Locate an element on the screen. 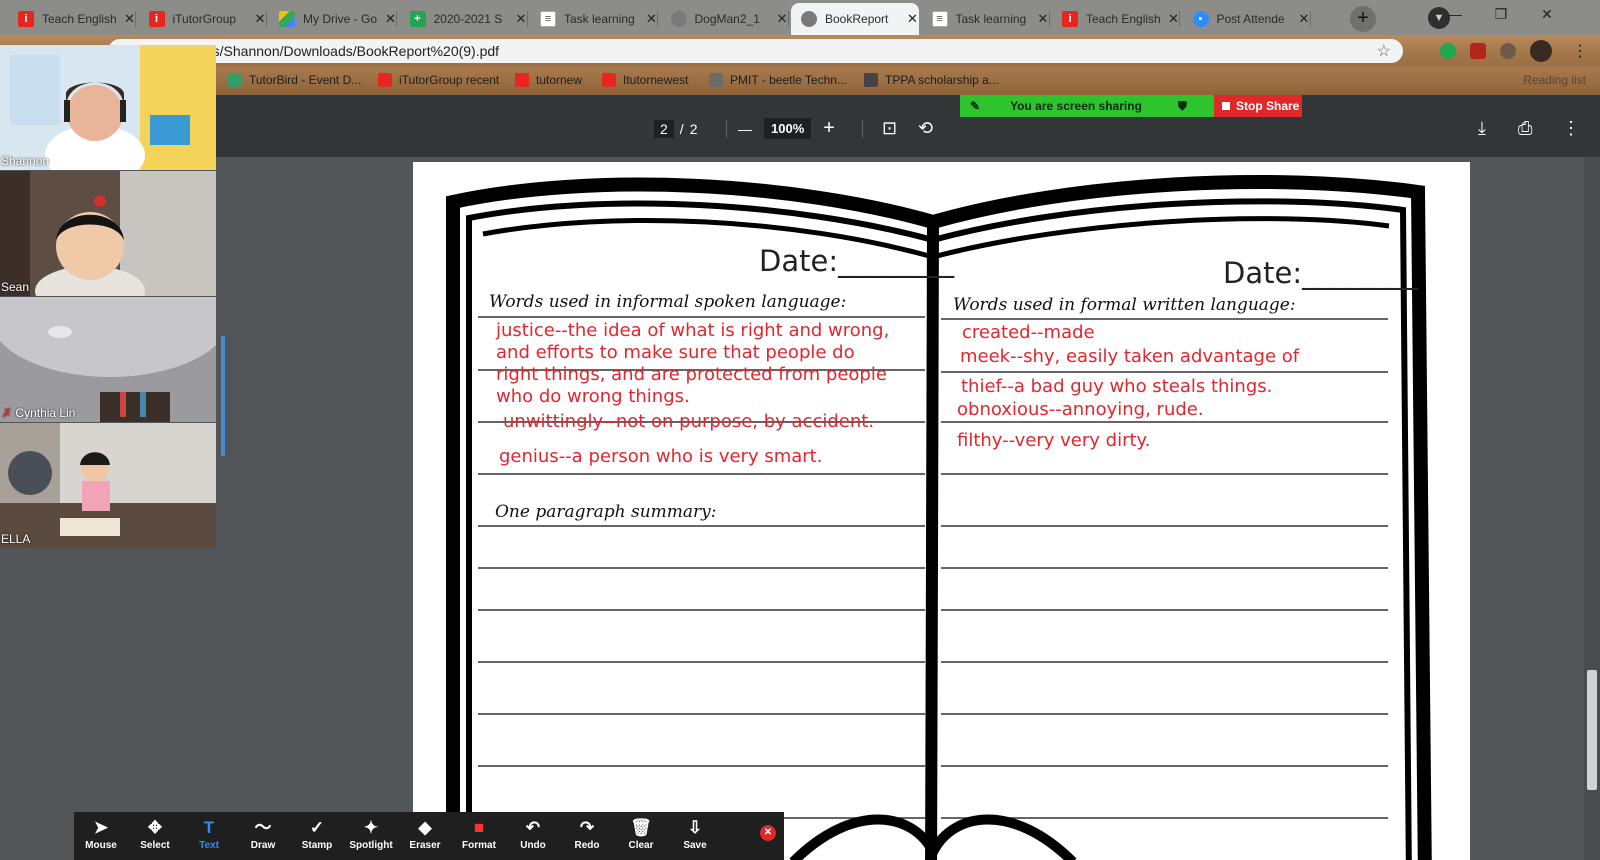 The image size is (1600, 860). bookmark-label: tutornew is located at coordinates (559, 80).